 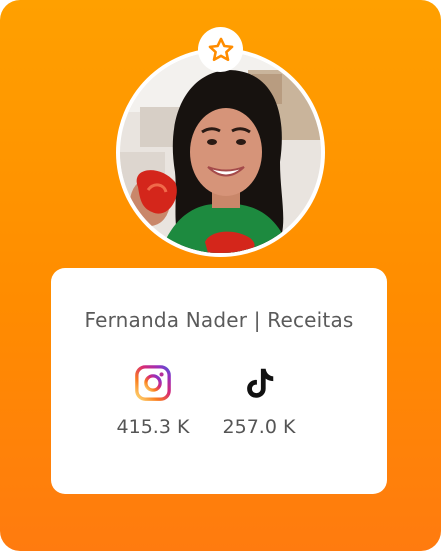 I want to click on instagram-stat: 415.3 K, so click(x=153, y=401).